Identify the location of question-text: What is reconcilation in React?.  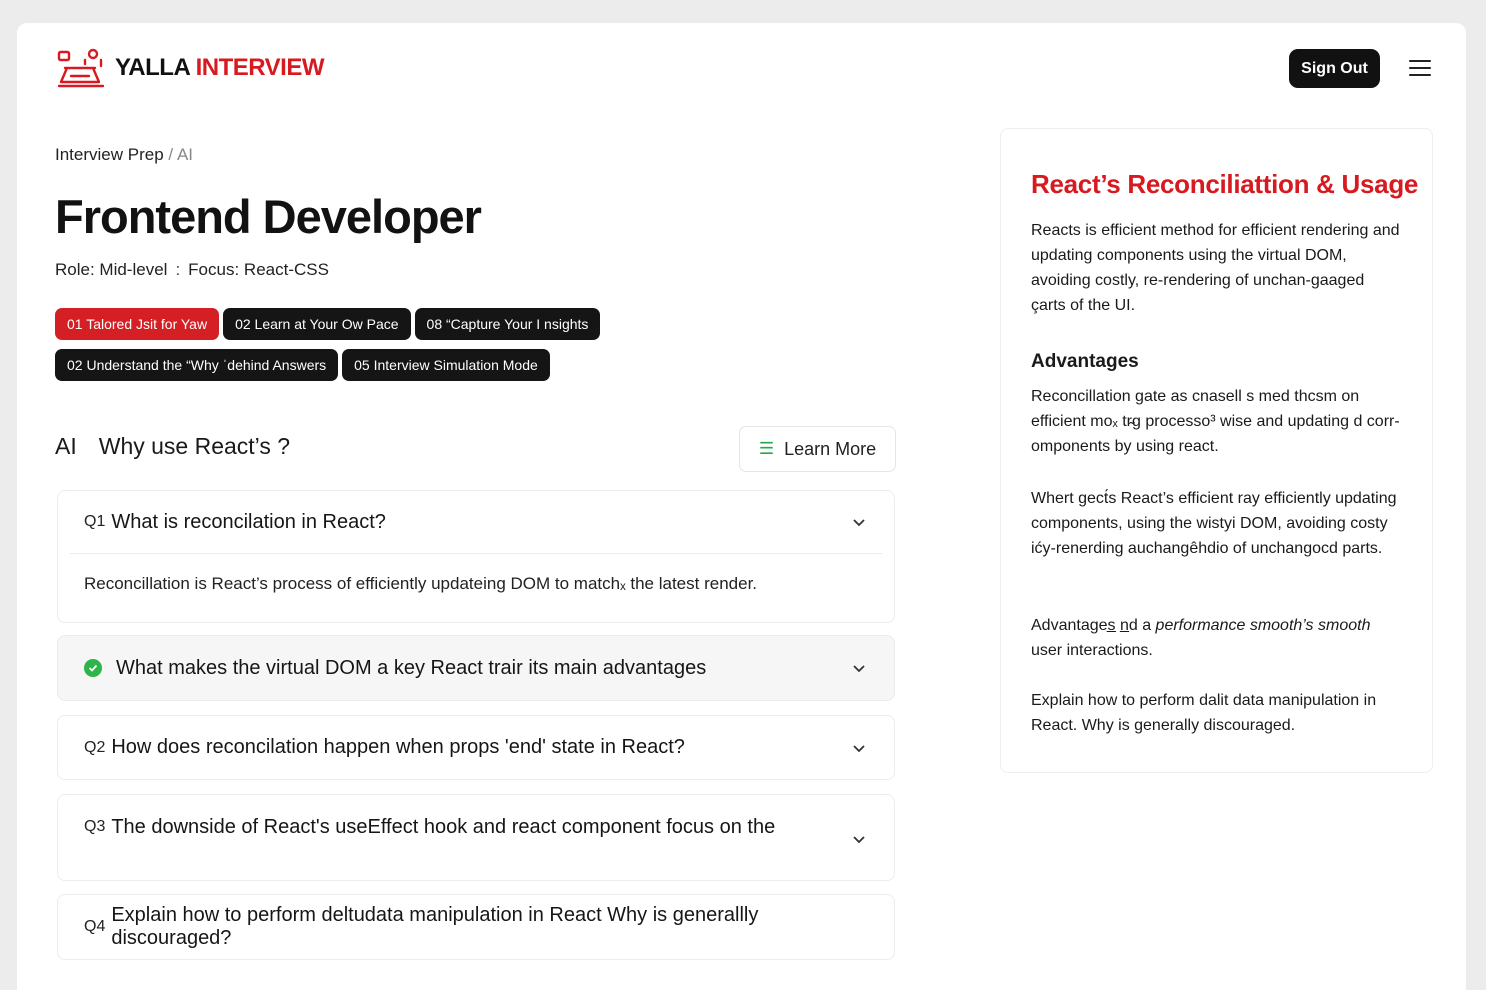
(248, 521).